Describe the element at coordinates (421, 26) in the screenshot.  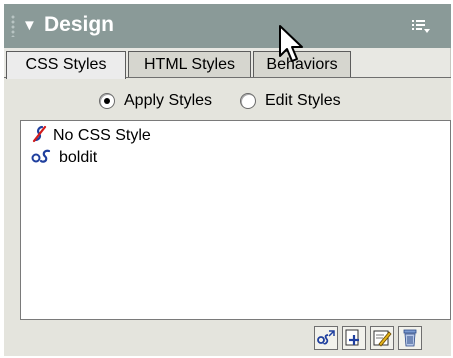
I see `options-menu-icon` at that location.